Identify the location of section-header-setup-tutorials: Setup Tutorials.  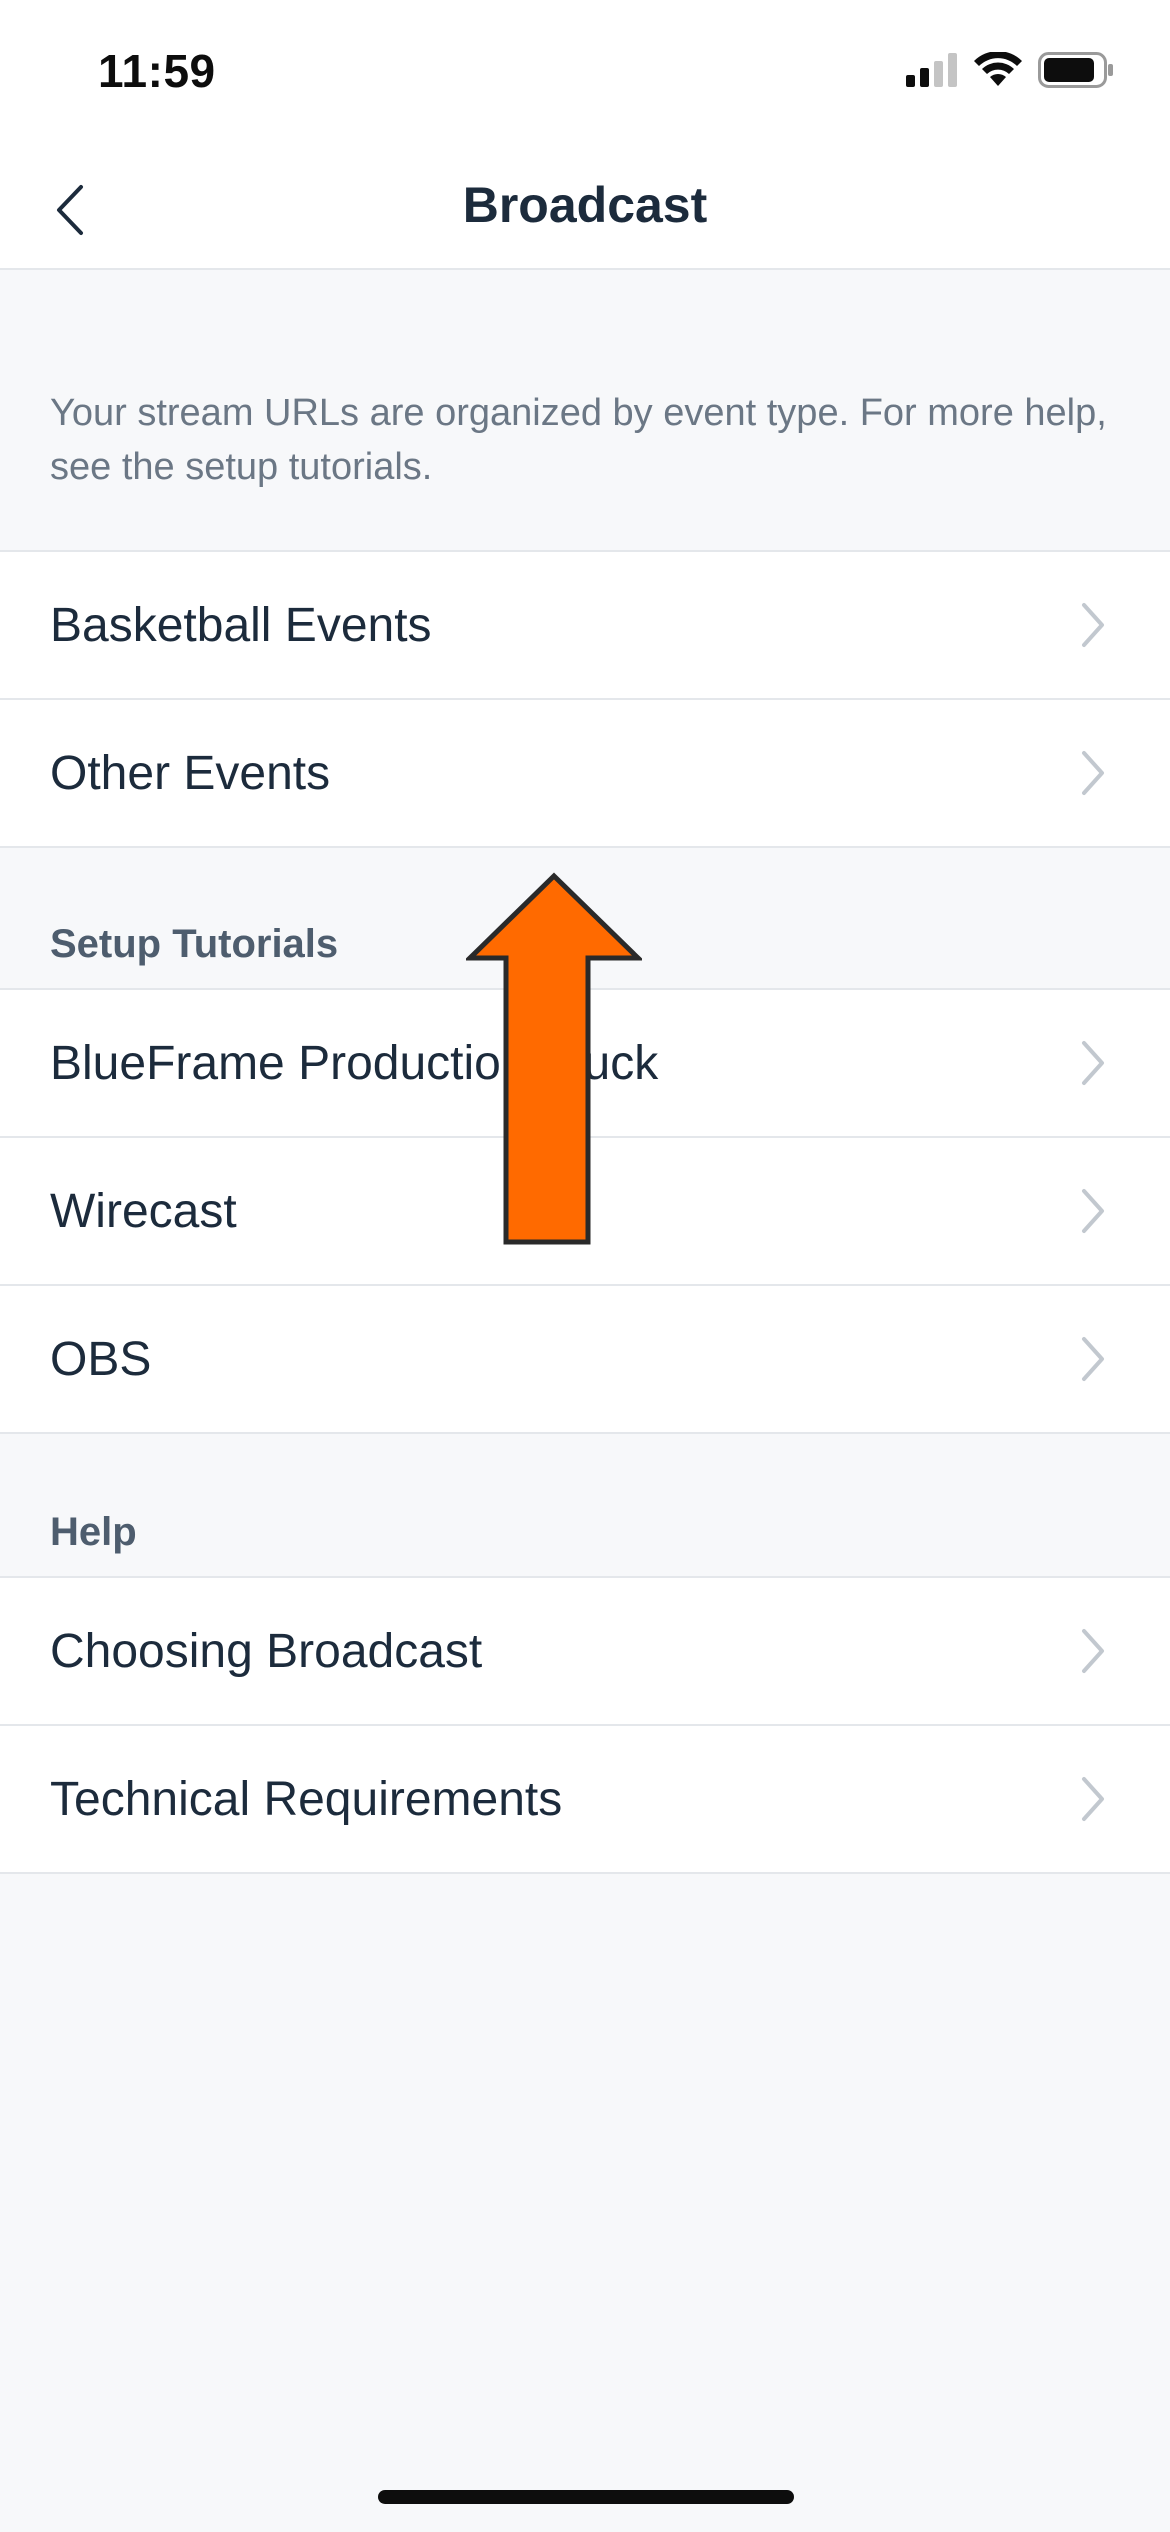
(194, 944).